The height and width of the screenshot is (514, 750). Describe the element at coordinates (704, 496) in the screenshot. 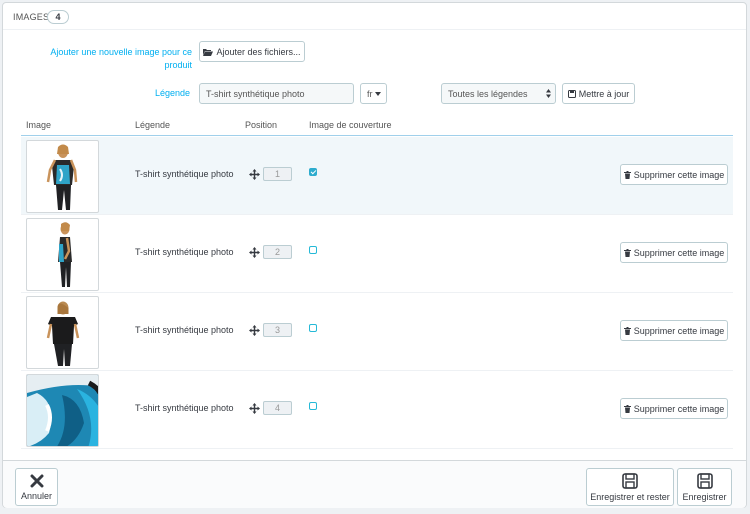

I see `save-label: Enregistrer` at that location.